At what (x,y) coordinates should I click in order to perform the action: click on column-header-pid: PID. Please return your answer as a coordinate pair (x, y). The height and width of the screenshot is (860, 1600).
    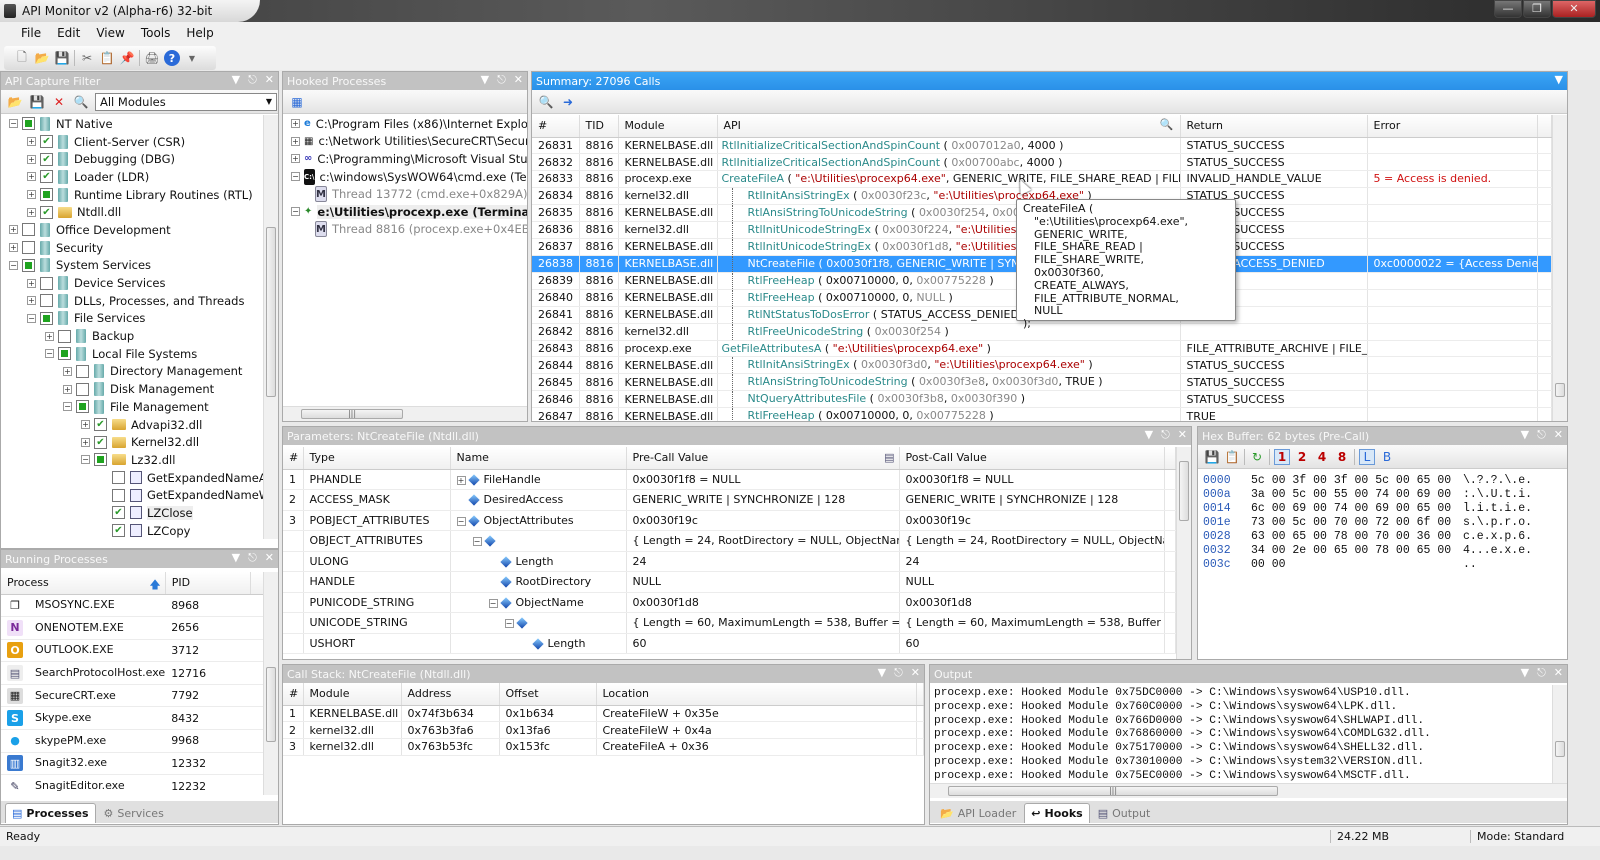
    Looking at the image, I should click on (208, 583).